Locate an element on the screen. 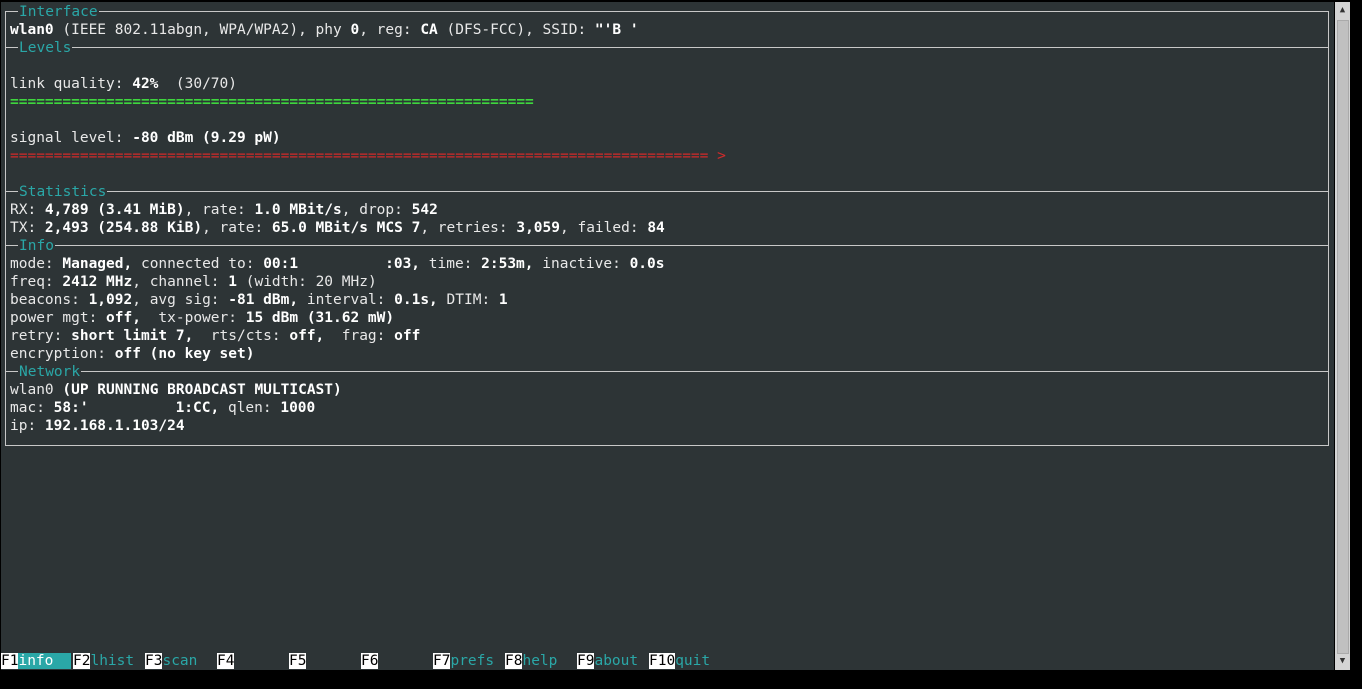 The width and height of the screenshot is (1362, 689). encryption-line: encryption: off (no key set) is located at coordinates (132, 354).